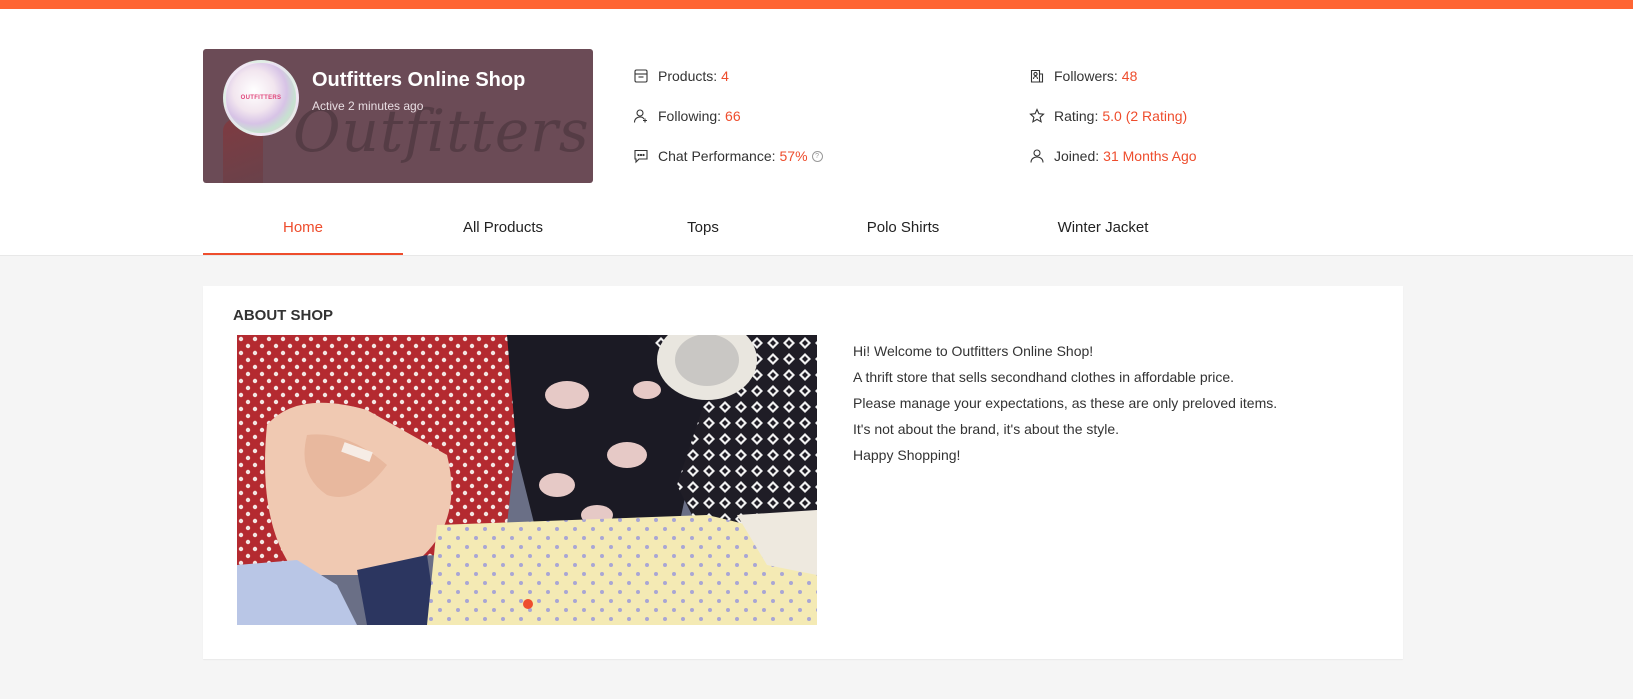 This screenshot has height=699, width=1633. I want to click on carousel-indicator-dot, so click(528, 604).